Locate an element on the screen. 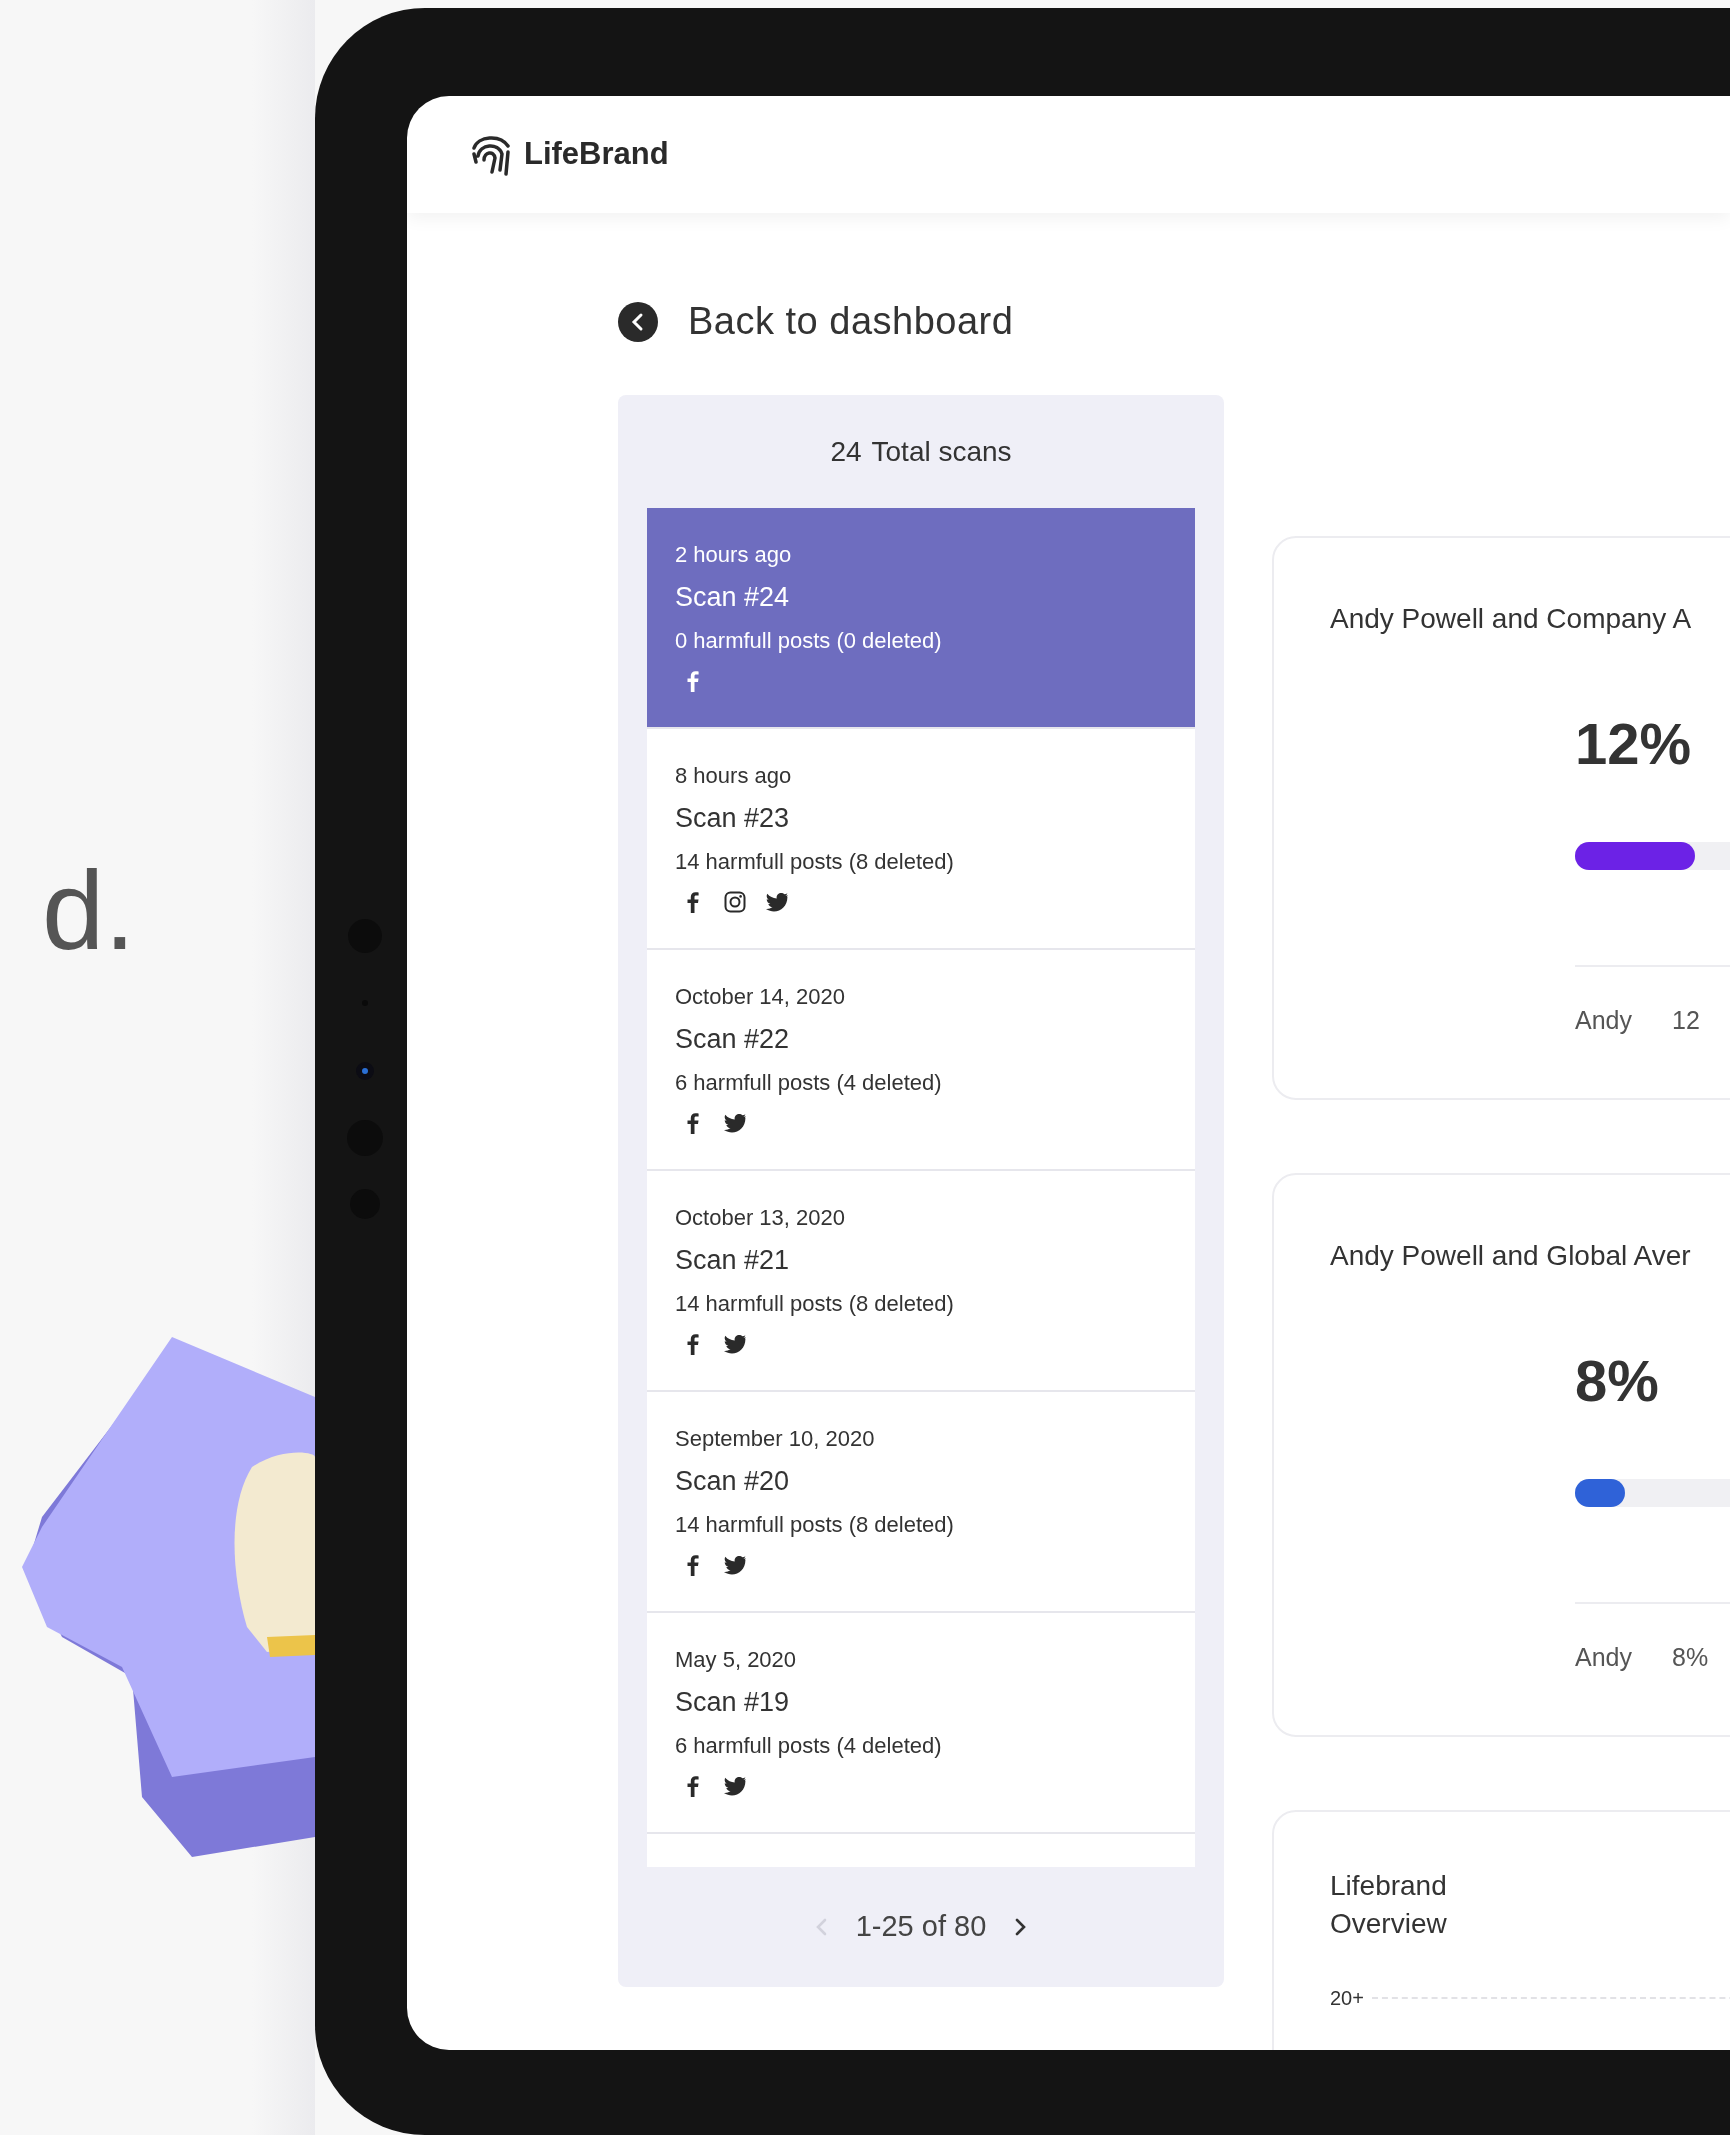  scan-date: October 14, 2020 is located at coordinates (760, 997).